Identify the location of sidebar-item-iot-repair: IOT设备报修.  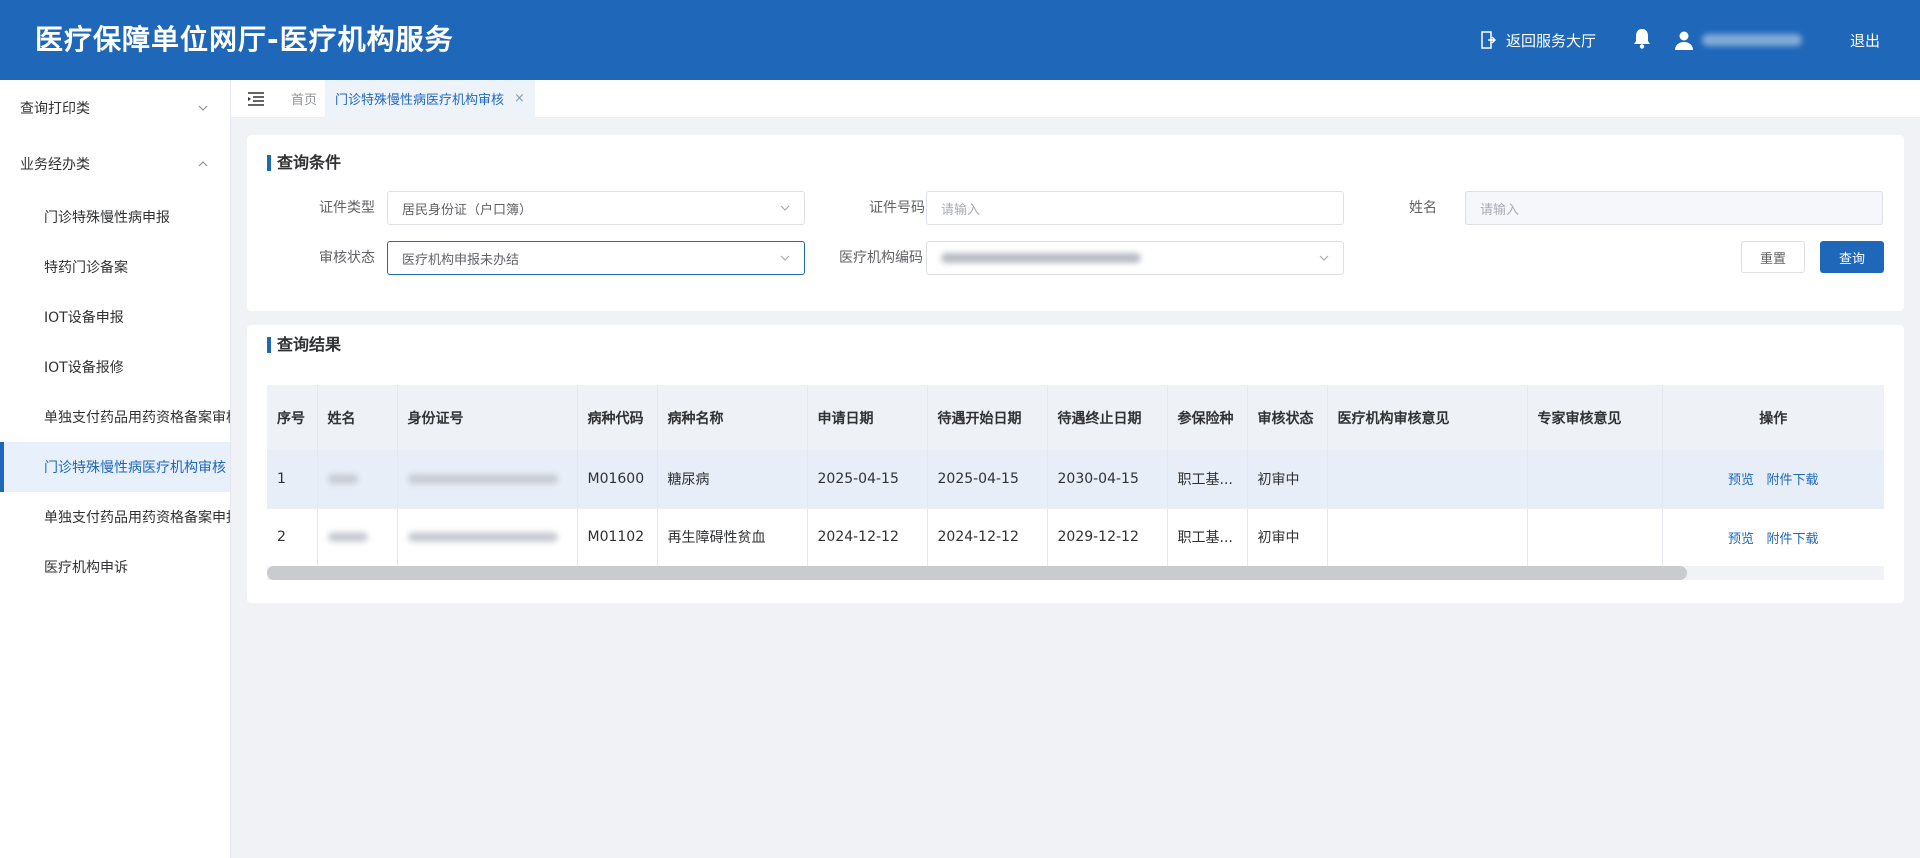
(115, 367).